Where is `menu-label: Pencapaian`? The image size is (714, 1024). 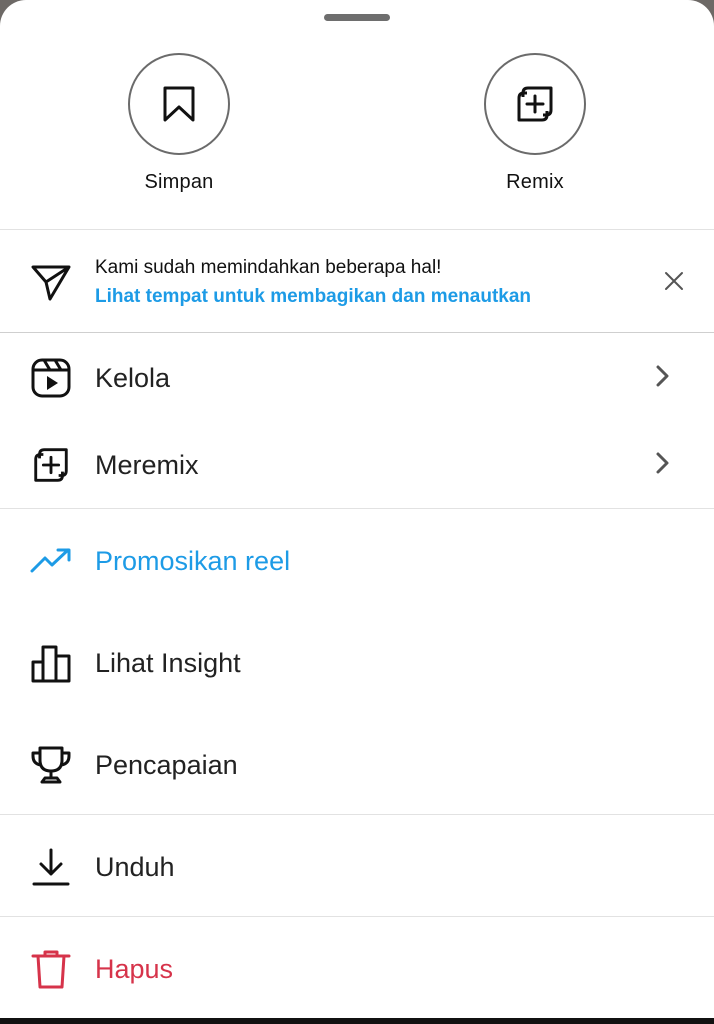 menu-label: Pencapaian is located at coordinates (166, 764).